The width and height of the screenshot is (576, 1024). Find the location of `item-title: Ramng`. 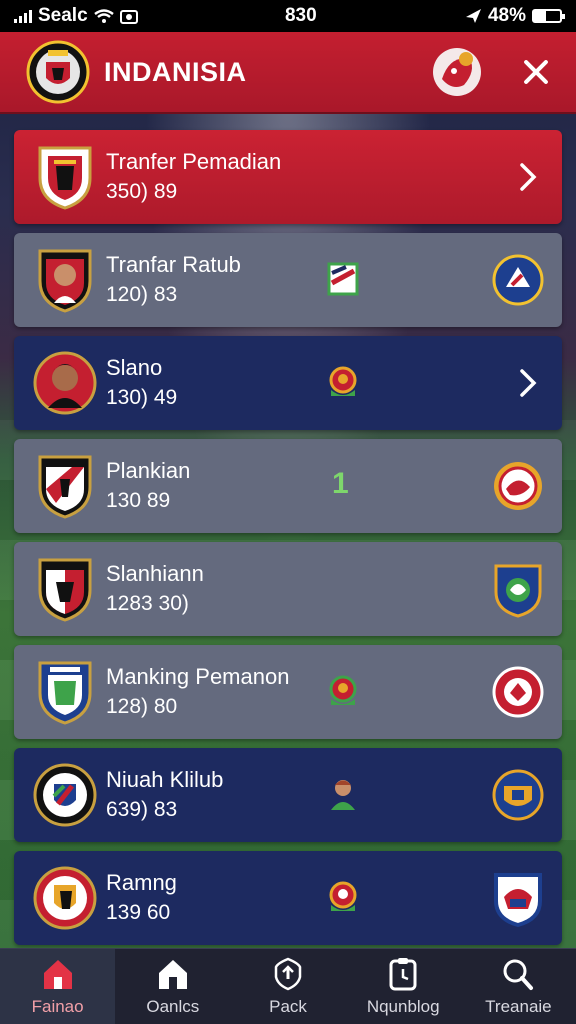

item-title: Ramng is located at coordinates (141, 882).